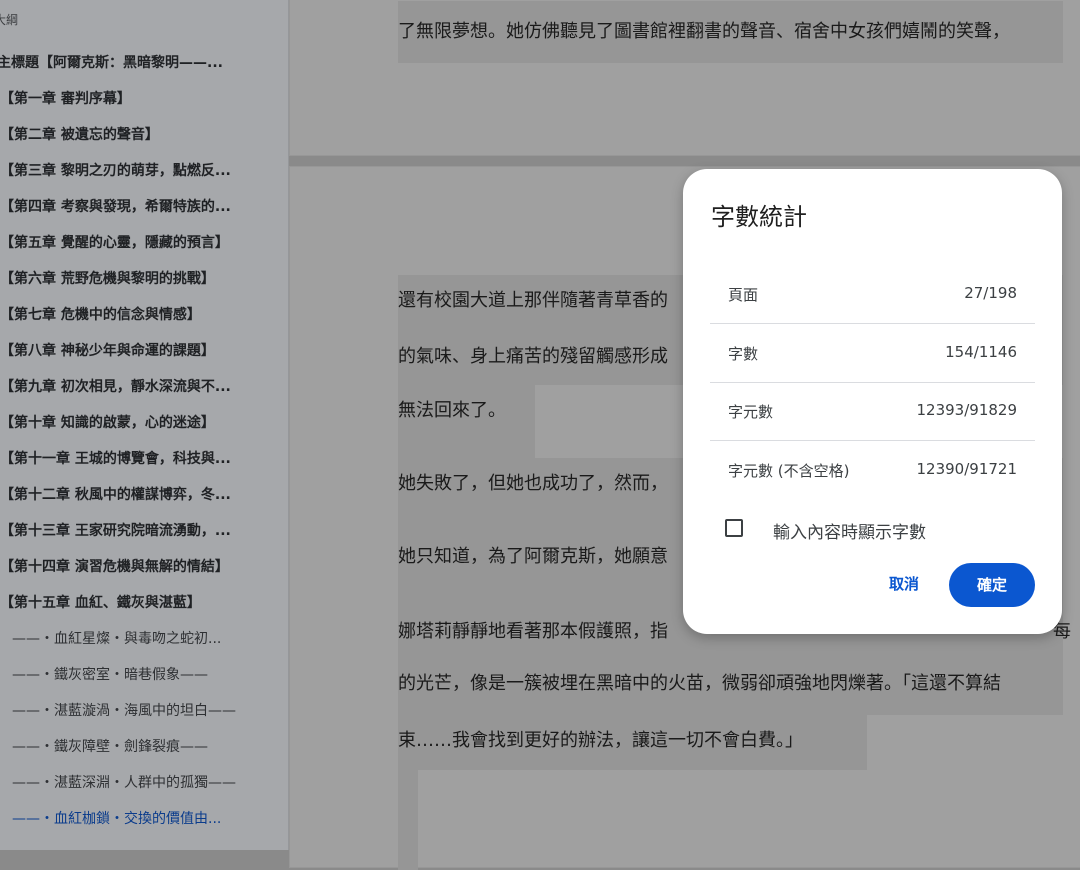  What do you see at coordinates (144, 567) in the screenshot?
I see `outline-item-chapter: 【第十四章 演習危機與無解的情結】` at bounding box center [144, 567].